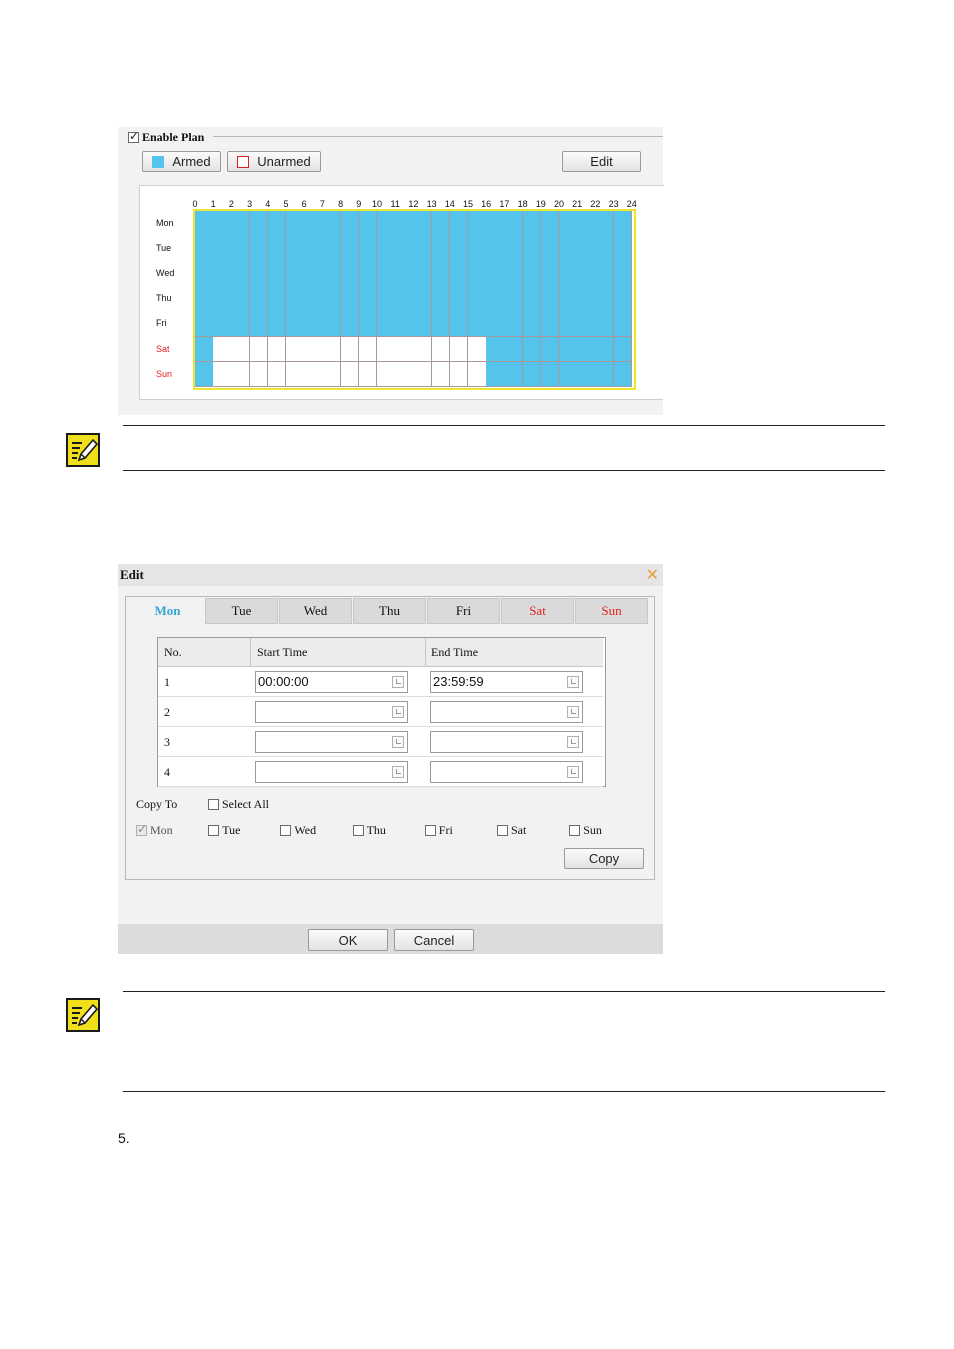  What do you see at coordinates (585, 830) in the screenshot?
I see `copy-day-sun: Sun` at bounding box center [585, 830].